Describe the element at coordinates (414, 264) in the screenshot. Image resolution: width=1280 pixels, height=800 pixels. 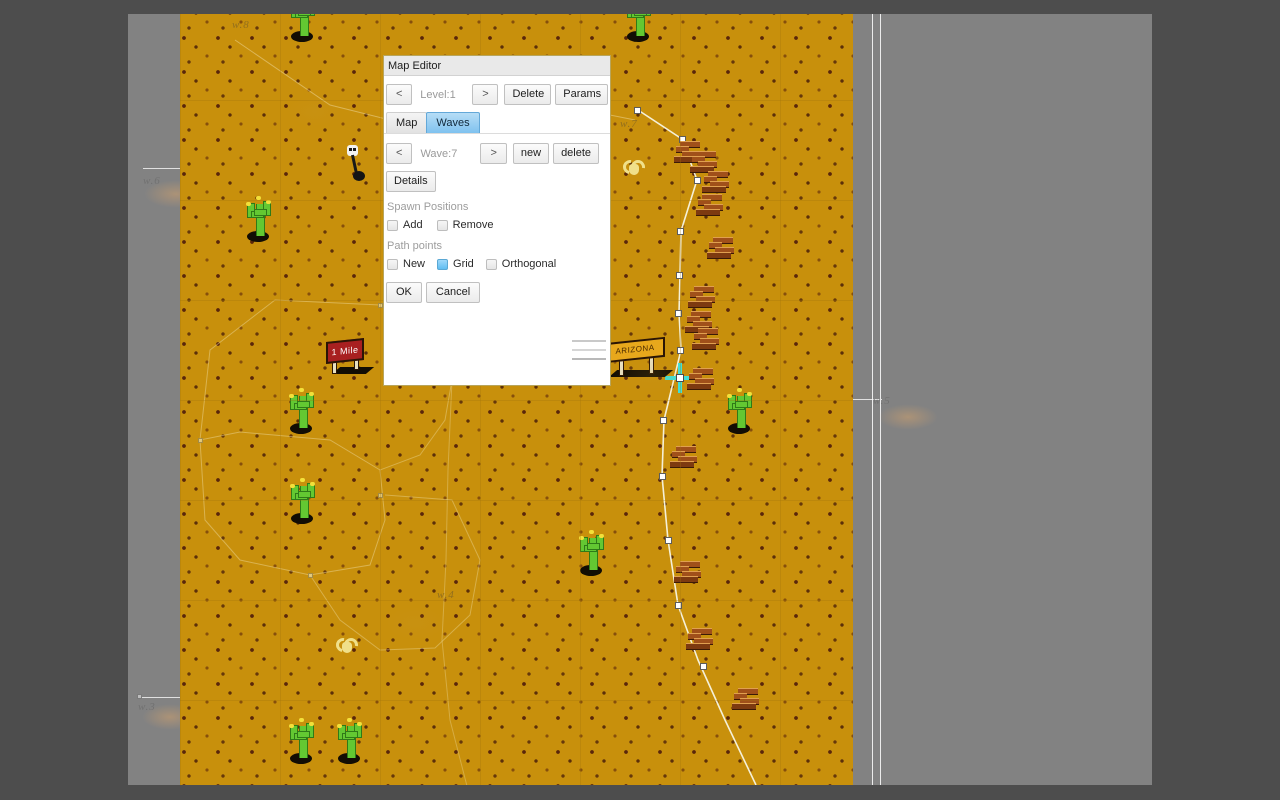
I see `path-new-label: New` at that location.